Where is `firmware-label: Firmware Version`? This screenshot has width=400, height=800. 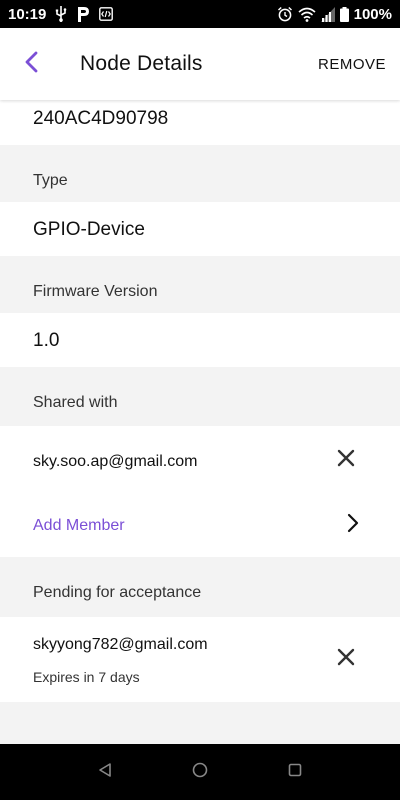 firmware-label: Firmware Version is located at coordinates (95, 291).